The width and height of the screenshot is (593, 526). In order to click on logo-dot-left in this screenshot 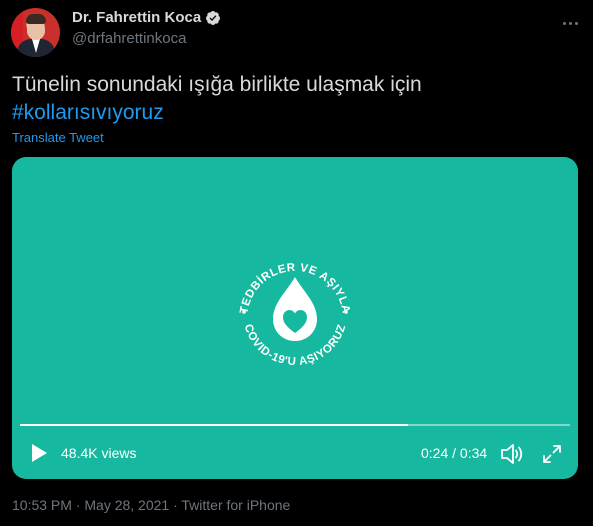, I will do `click(244, 312)`.